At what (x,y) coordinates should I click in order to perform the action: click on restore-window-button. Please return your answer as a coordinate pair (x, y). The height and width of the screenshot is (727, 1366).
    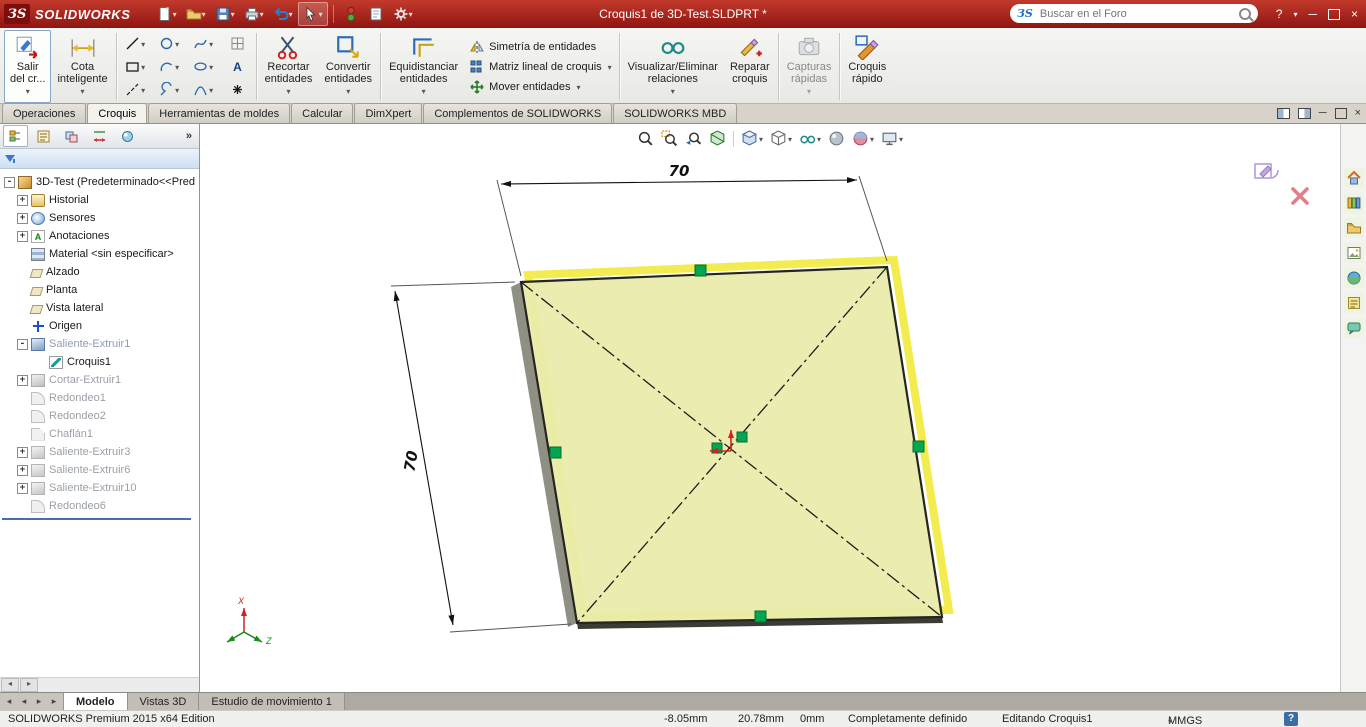
    Looking at the image, I should click on (1333, 14).